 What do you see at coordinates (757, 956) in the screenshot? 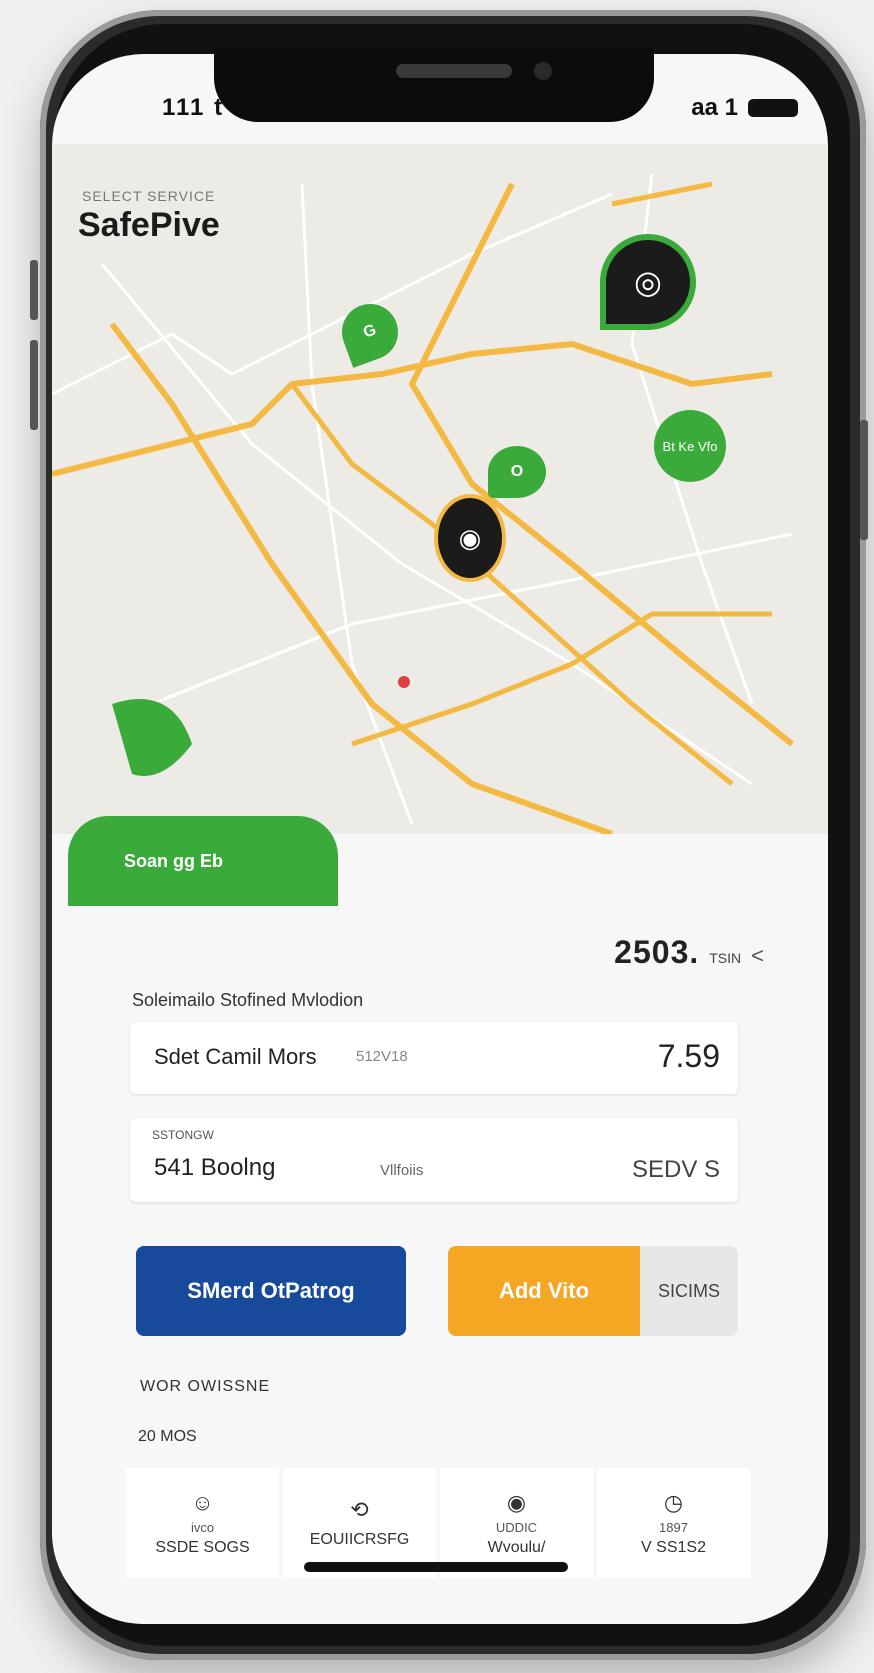
I see `chevron-left-icon: <` at bounding box center [757, 956].